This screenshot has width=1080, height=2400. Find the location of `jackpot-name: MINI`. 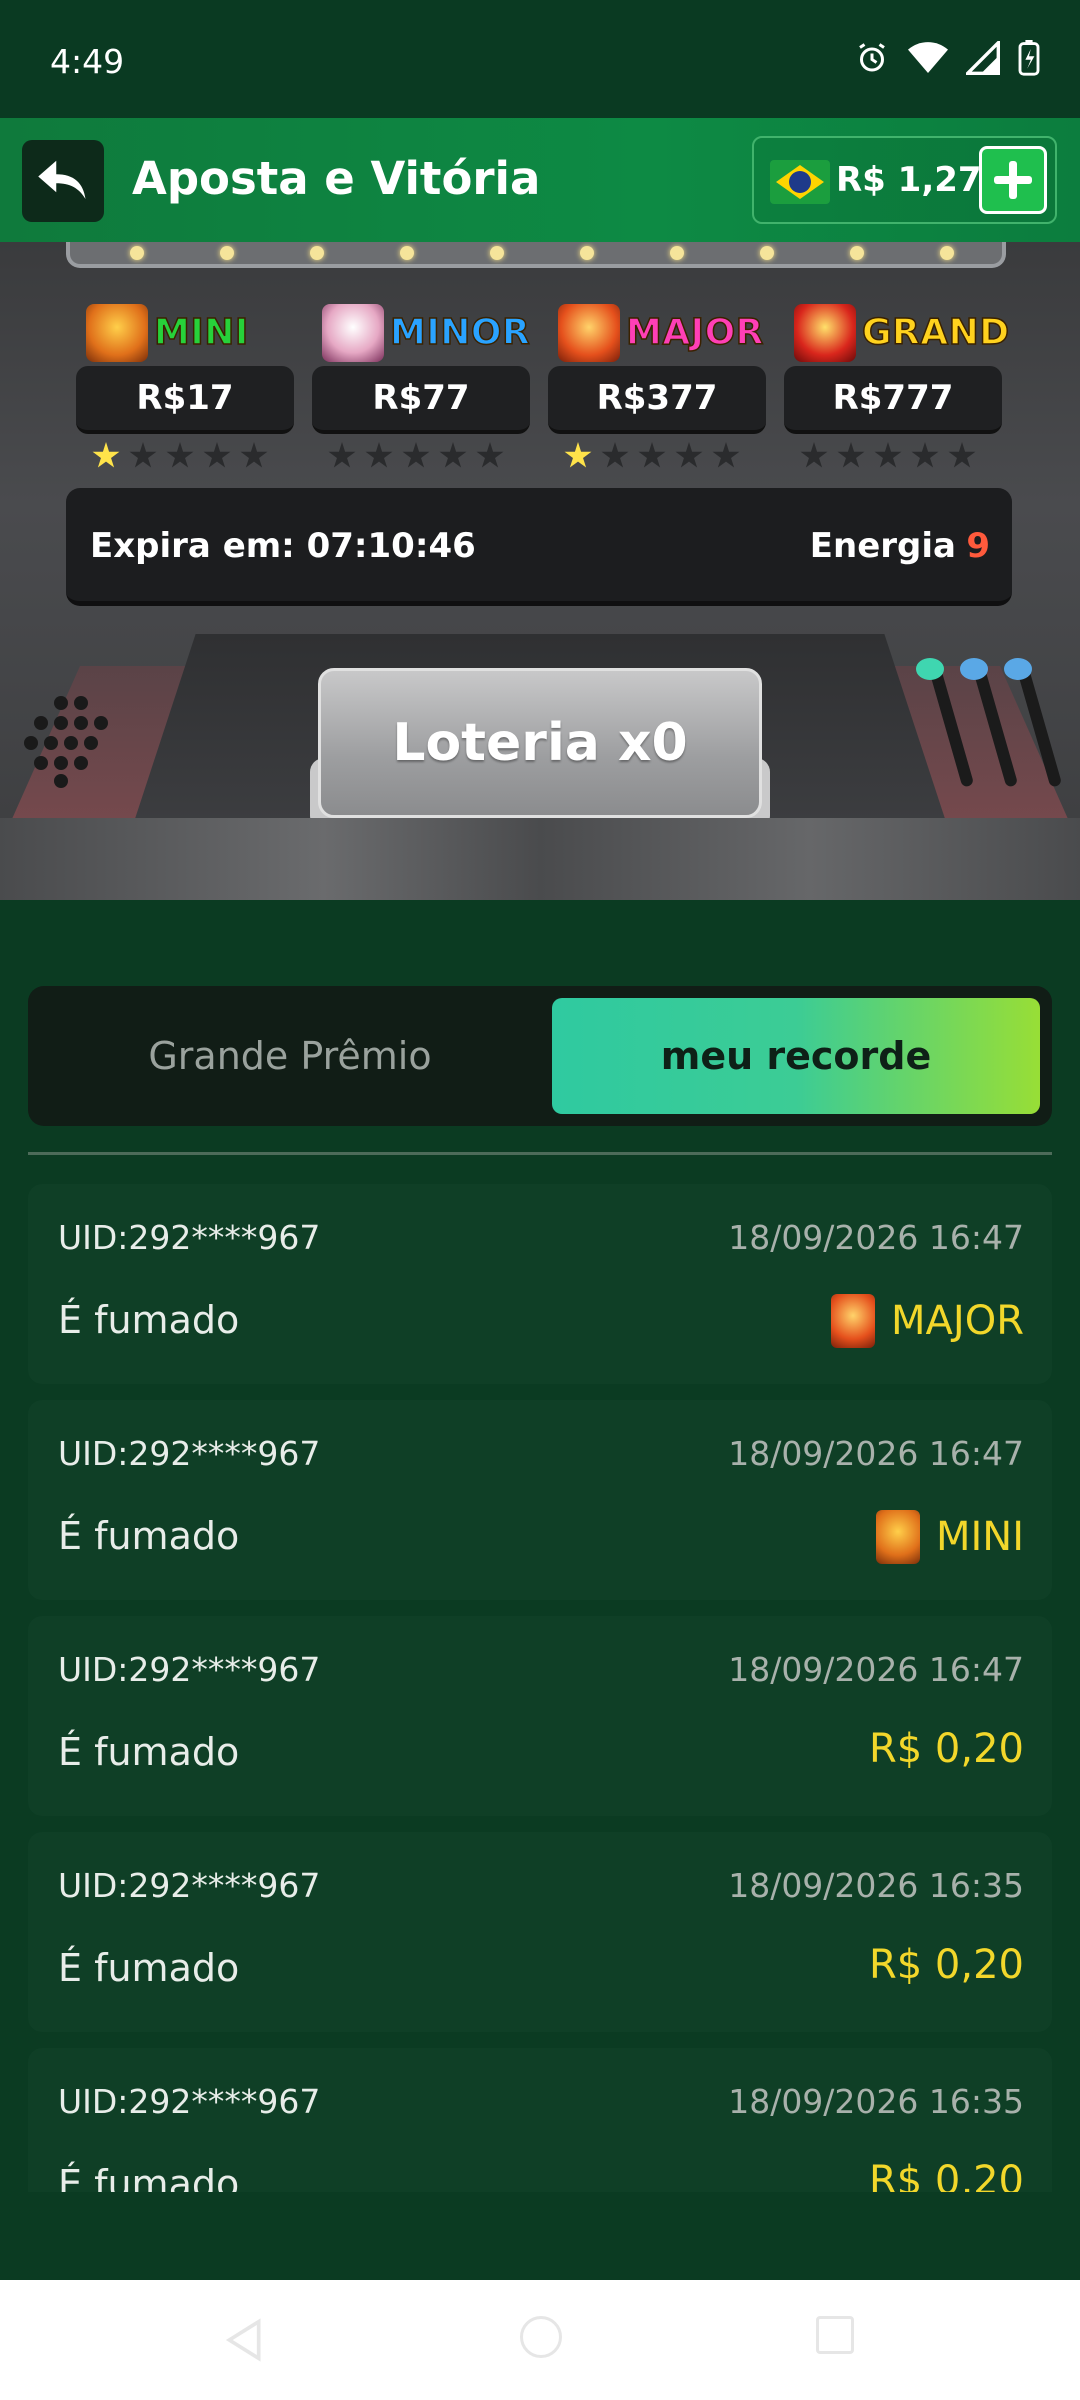

jackpot-name: MINI is located at coordinates (201, 332).